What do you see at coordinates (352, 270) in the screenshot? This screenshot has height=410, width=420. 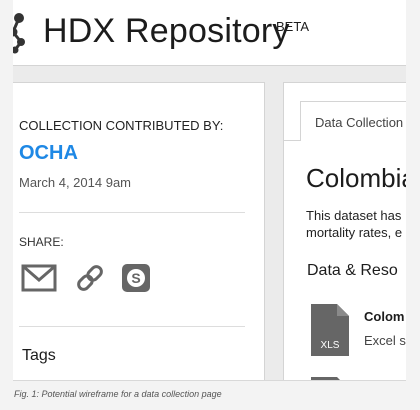 I see `resources-heading: Data & Reso` at bounding box center [352, 270].